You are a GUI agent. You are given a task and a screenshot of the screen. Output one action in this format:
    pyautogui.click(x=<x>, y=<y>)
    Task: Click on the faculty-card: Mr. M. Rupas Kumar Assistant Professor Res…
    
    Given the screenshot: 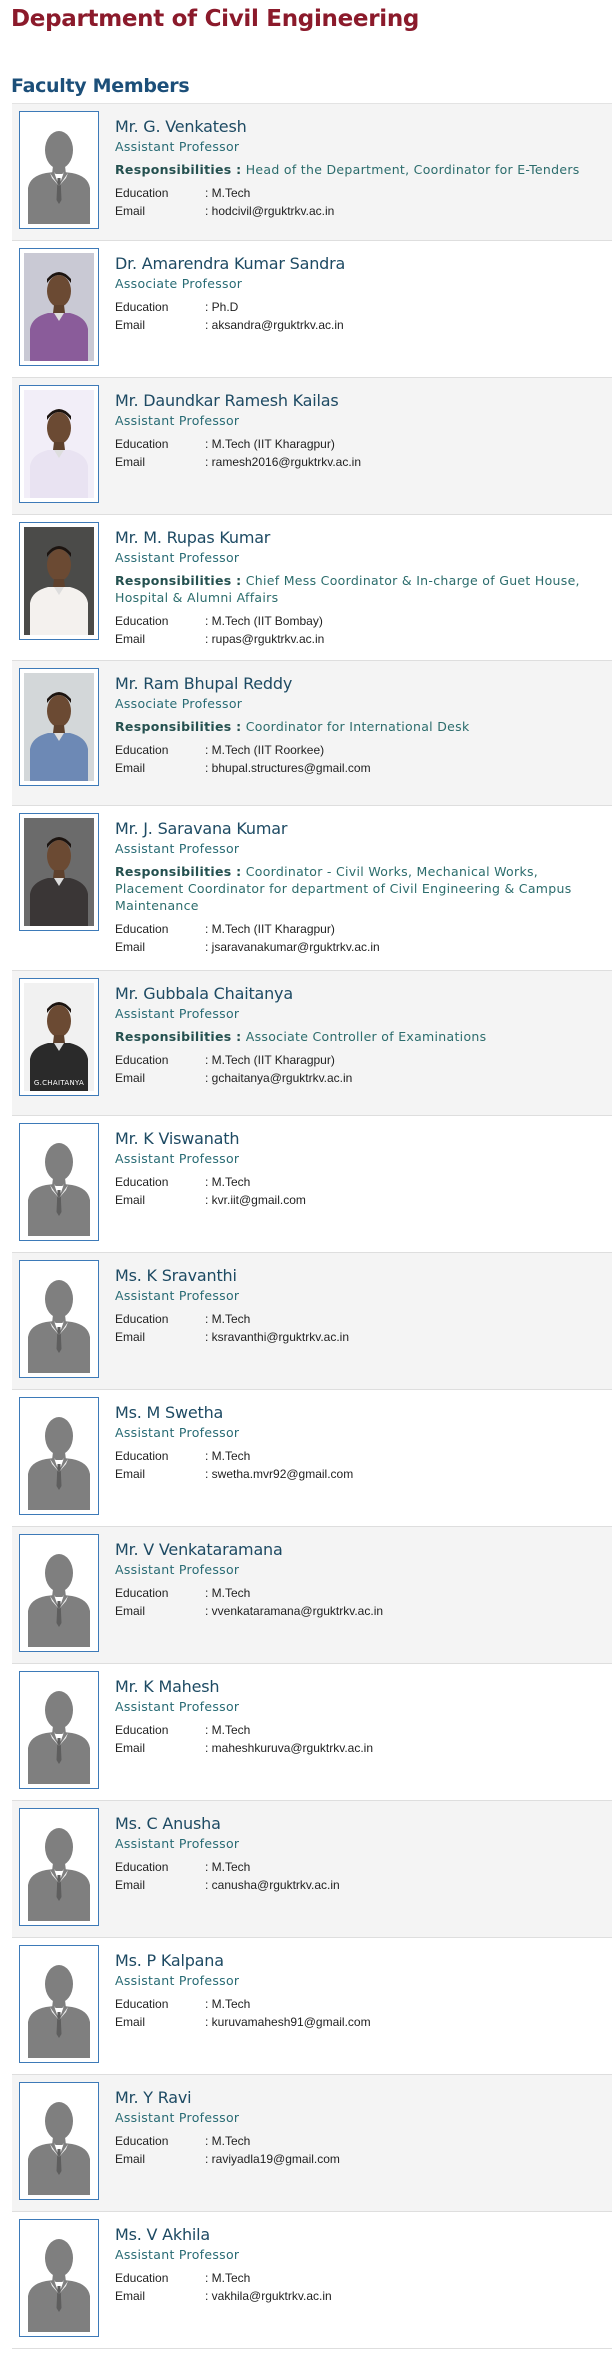 What is the action you would take?
    pyautogui.click(x=312, y=588)
    